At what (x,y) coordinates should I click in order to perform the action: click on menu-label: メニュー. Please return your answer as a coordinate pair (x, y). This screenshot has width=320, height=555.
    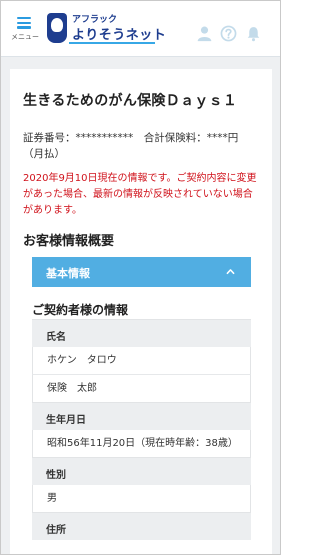
    Looking at the image, I should click on (25, 37).